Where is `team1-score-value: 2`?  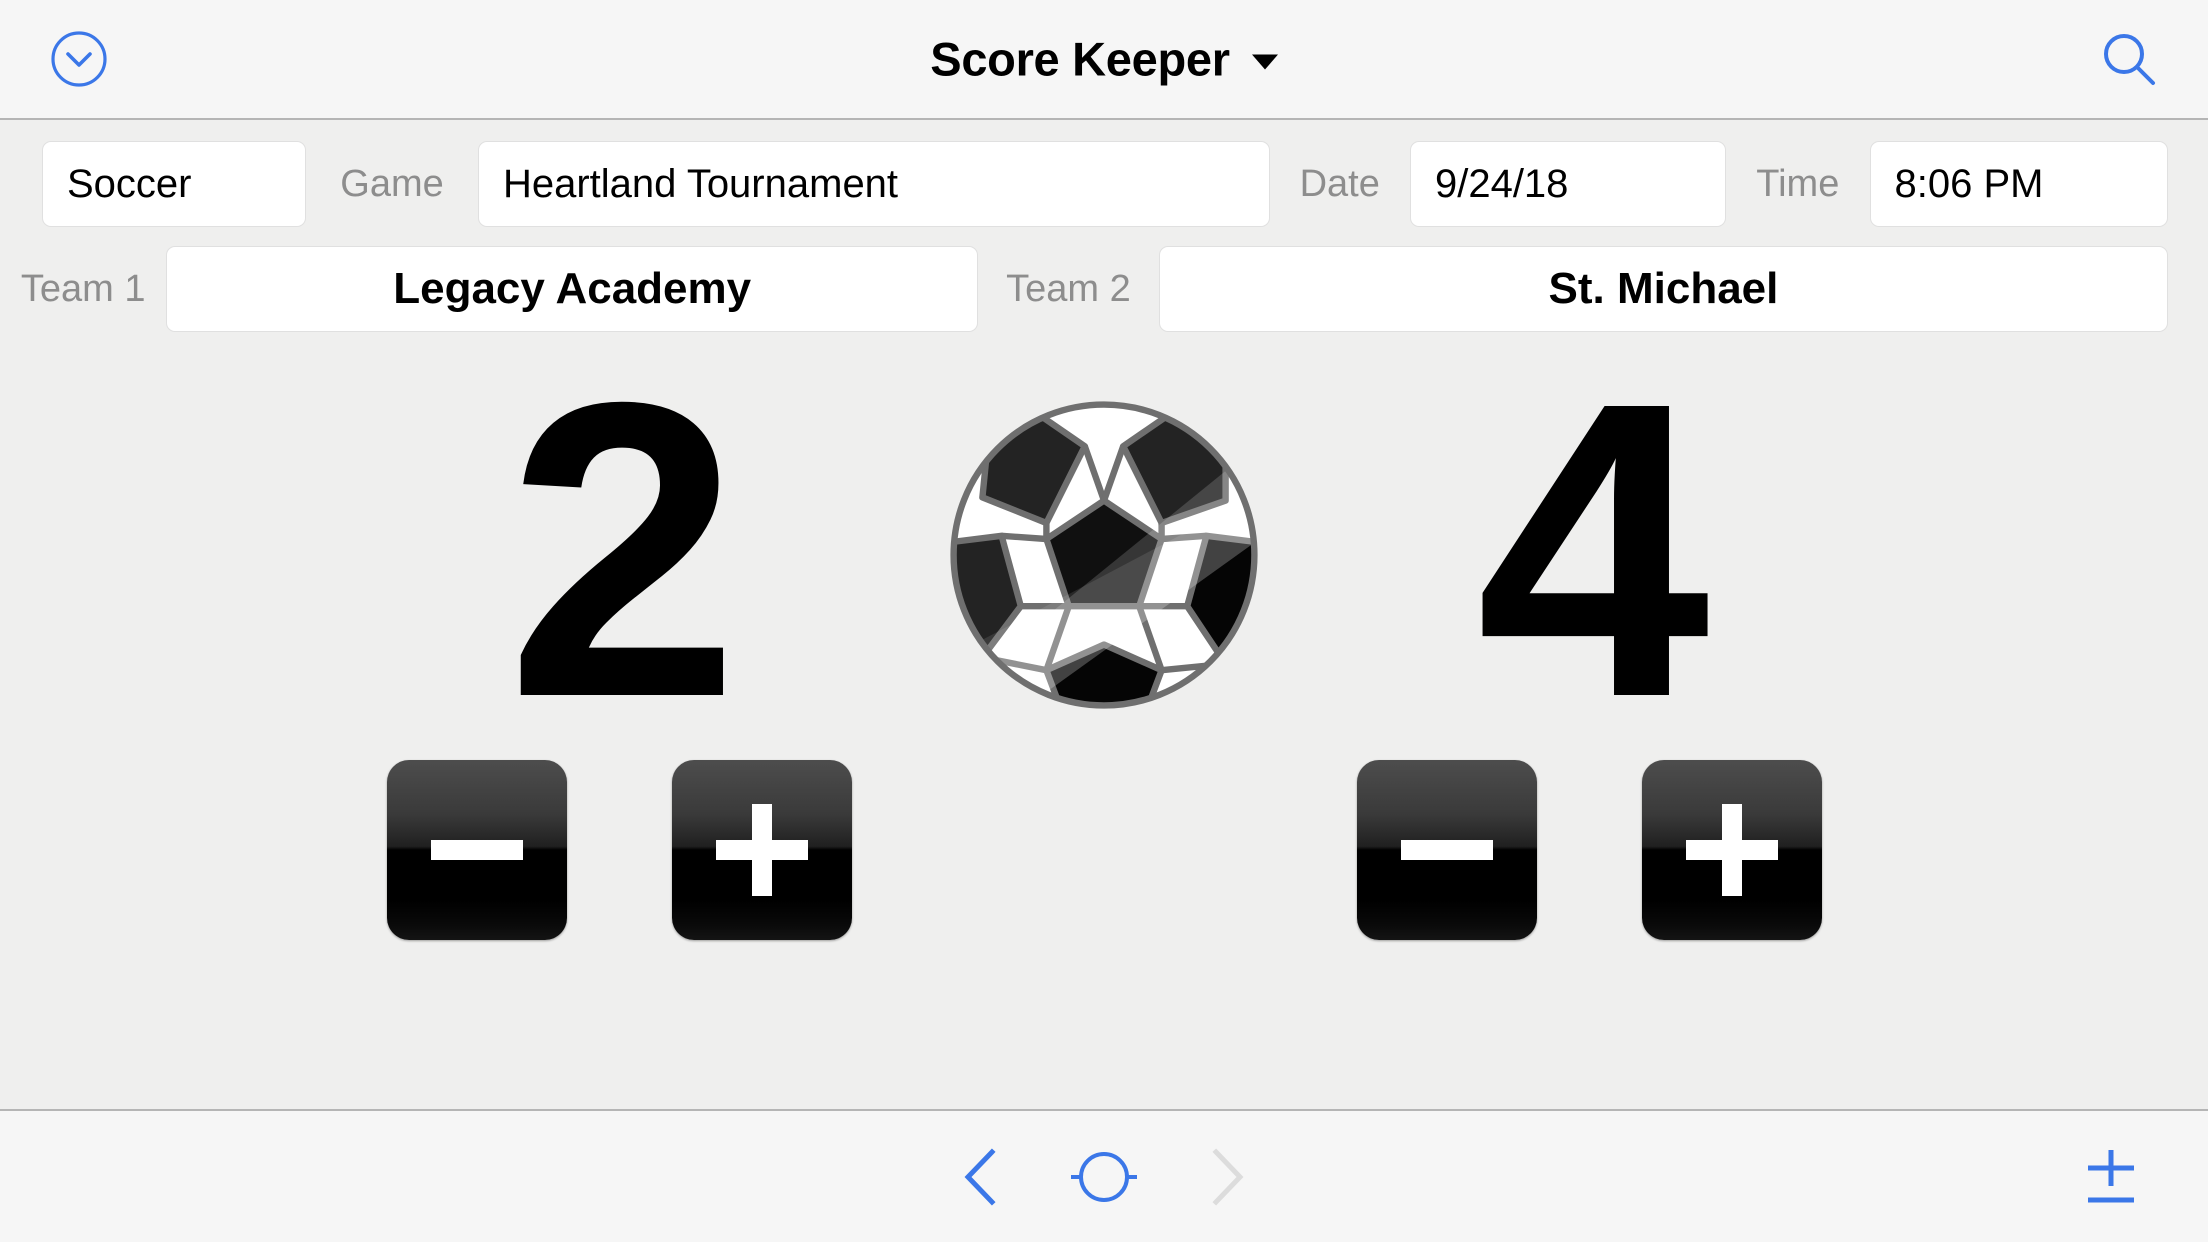 team1-score-value: 2 is located at coordinates (623, 550).